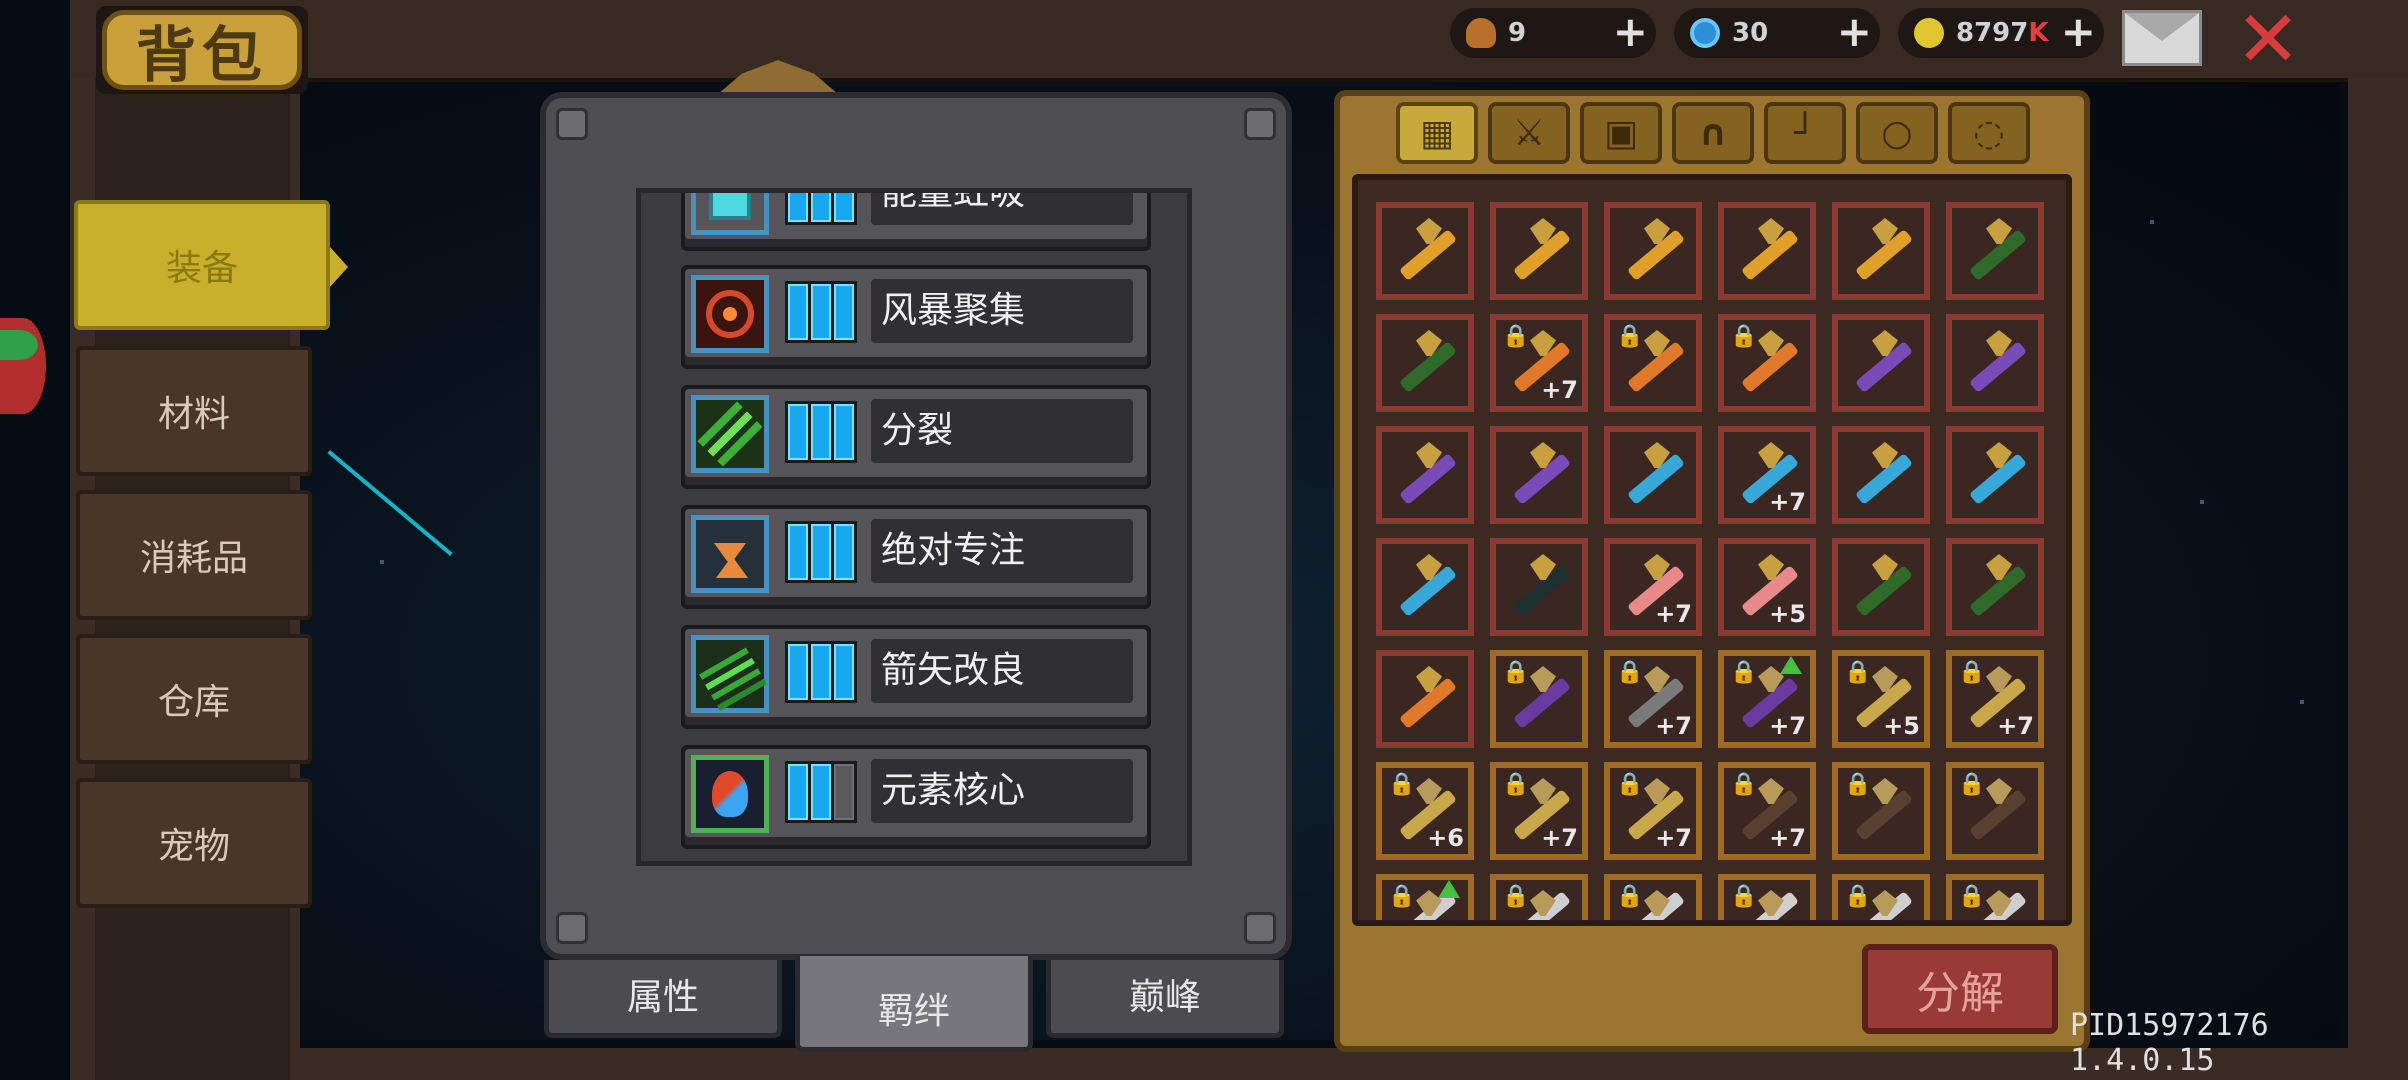 The height and width of the screenshot is (1080, 2408). What do you see at coordinates (730, 674) in the screenshot?
I see `arrow-upgrade-icon` at bounding box center [730, 674].